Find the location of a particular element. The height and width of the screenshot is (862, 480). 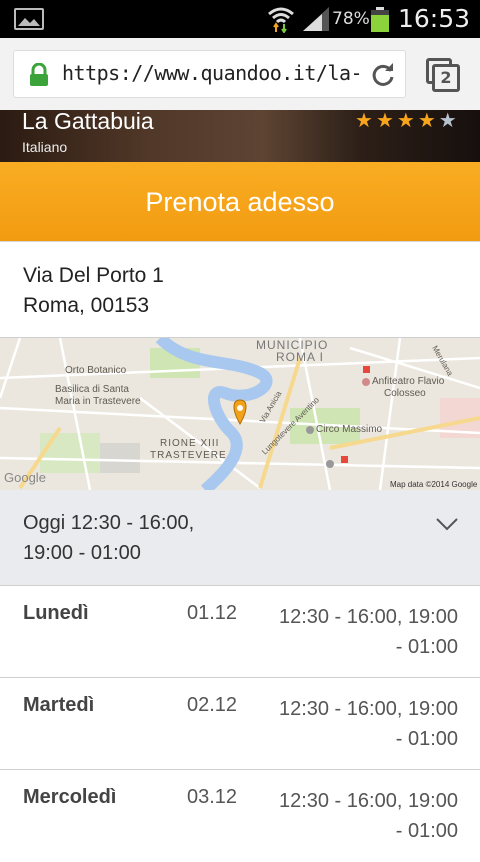

map-label: Colosseo is located at coordinates (405, 393).